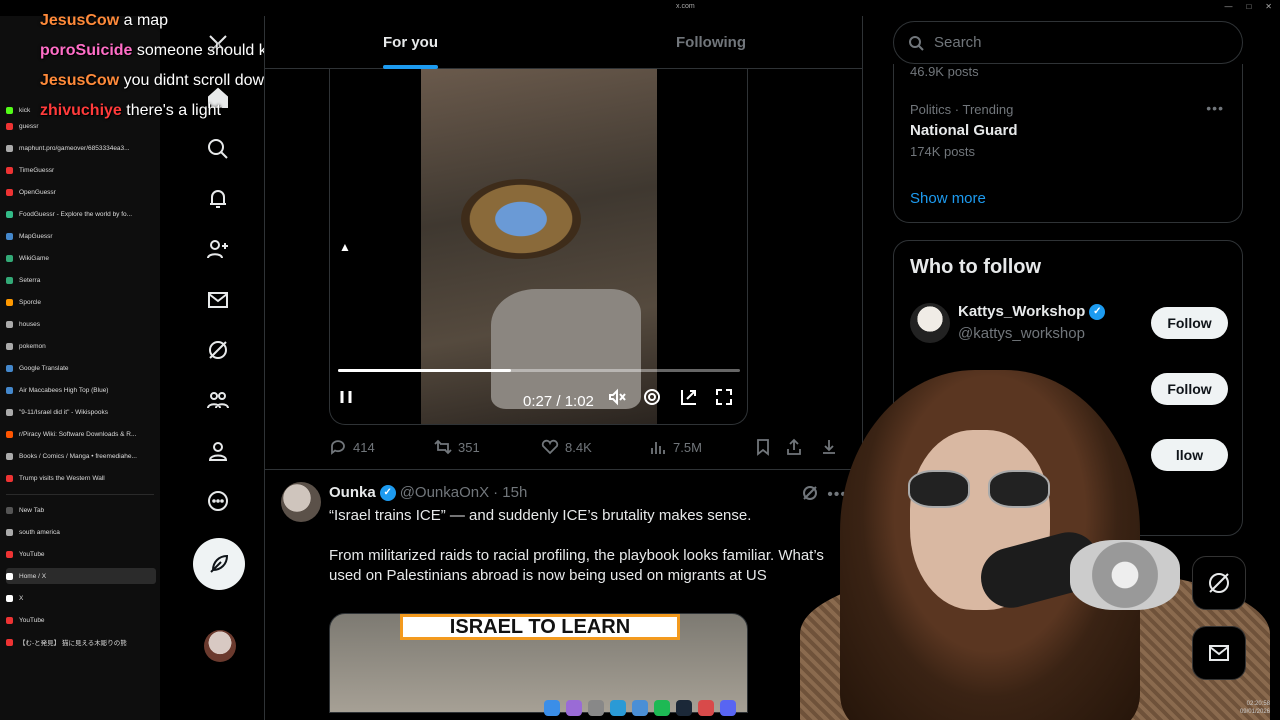 The height and width of the screenshot is (720, 1280). I want to click on sidebar-tab-x: X, so click(81, 598).